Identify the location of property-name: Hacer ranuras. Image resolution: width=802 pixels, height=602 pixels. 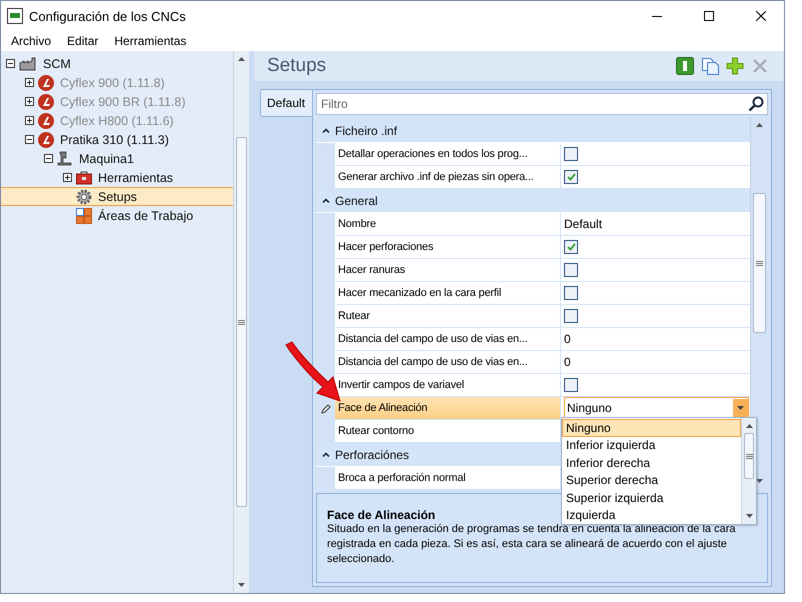
(448, 270).